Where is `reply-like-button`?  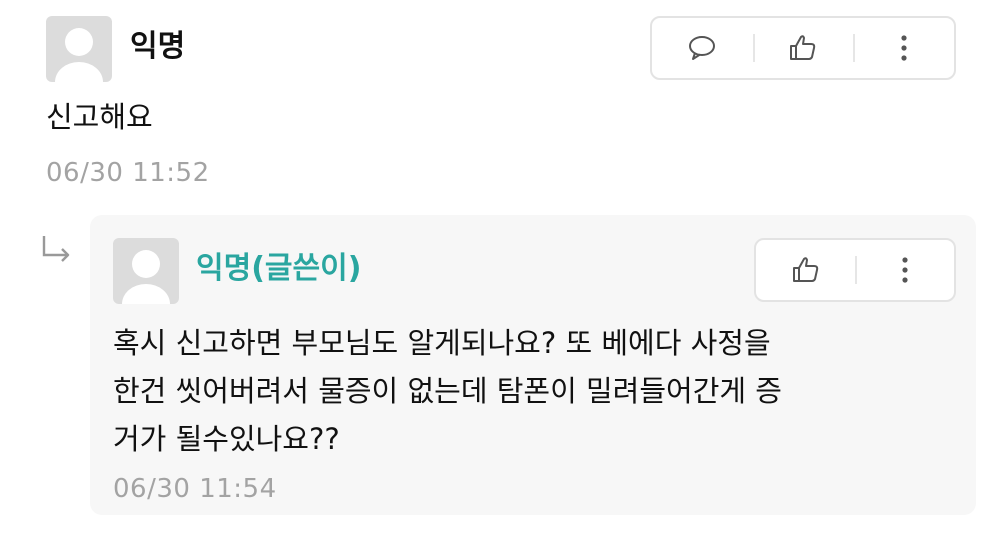 reply-like-button is located at coordinates (805, 270).